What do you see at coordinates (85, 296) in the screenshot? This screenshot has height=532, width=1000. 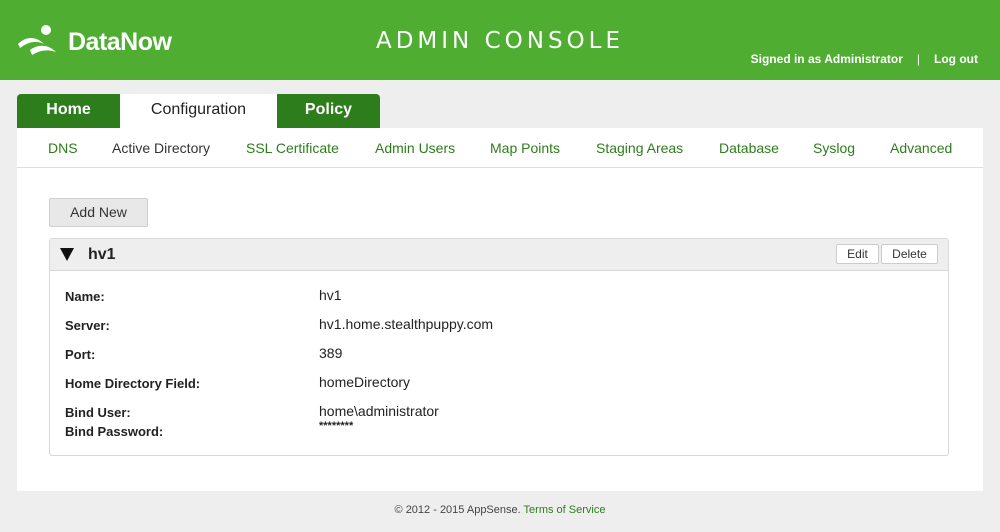 I see `field-label-name: Name:` at bounding box center [85, 296].